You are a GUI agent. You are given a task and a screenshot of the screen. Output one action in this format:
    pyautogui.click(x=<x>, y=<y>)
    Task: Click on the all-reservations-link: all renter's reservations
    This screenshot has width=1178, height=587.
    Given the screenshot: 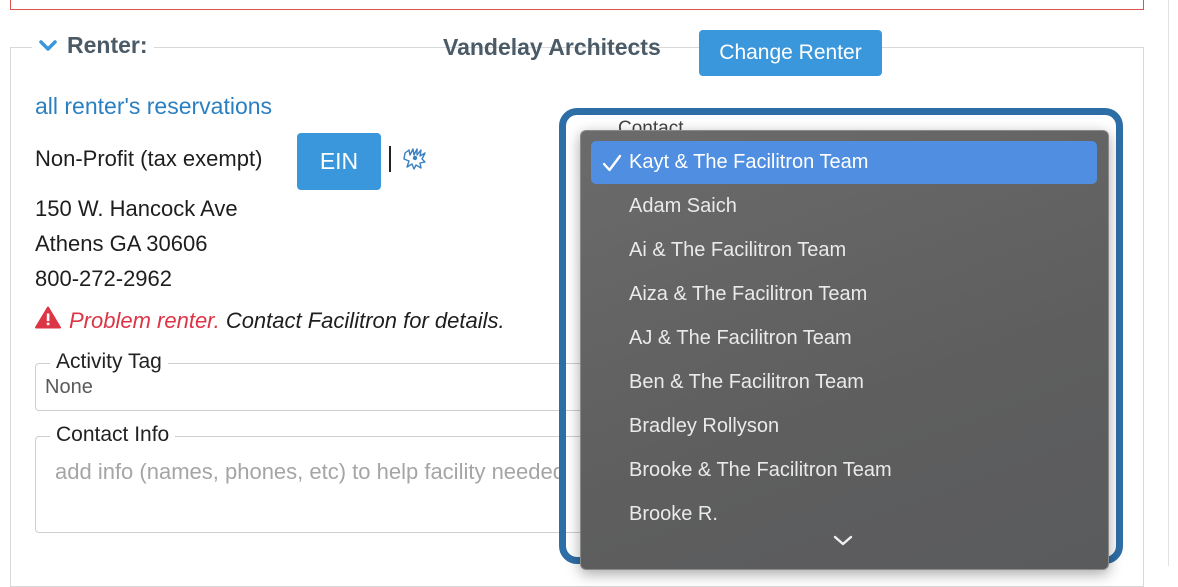 What is the action you would take?
    pyautogui.click(x=153, y=106)
    